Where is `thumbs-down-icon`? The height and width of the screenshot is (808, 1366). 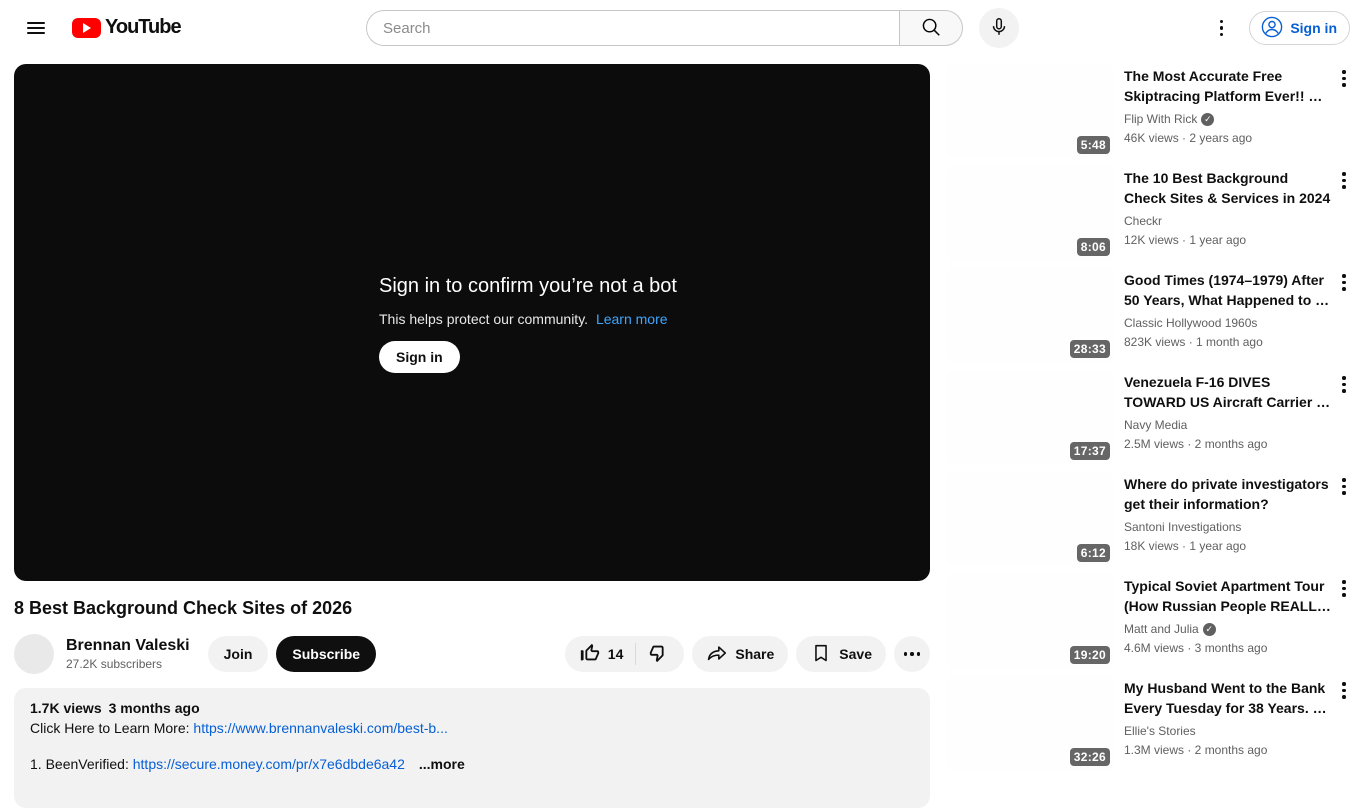
thumbs-down-icon is located at coordinates (659, 654).